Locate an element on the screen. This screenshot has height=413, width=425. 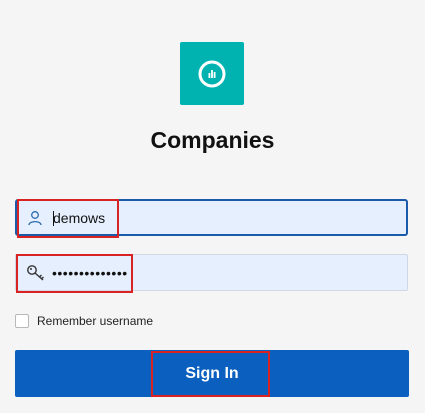
app-logo is located at coordinates (212, 73).